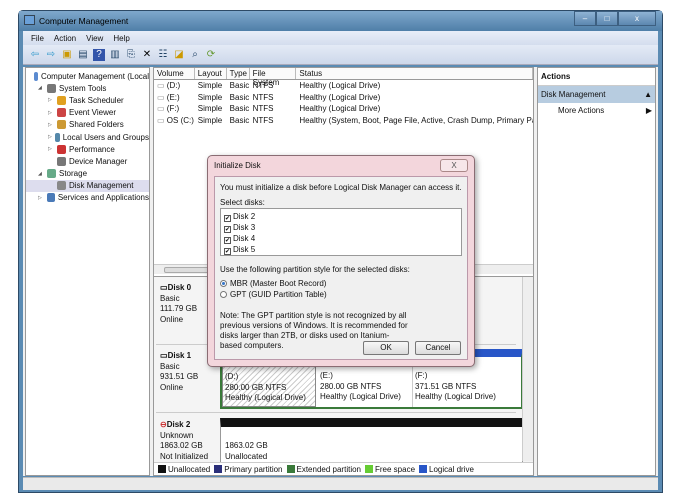  What do you see at coordinates (87, 113) in the screenshot?
I see `tree-item: ▷ Event Viewer` at bounding box center [87, 113].